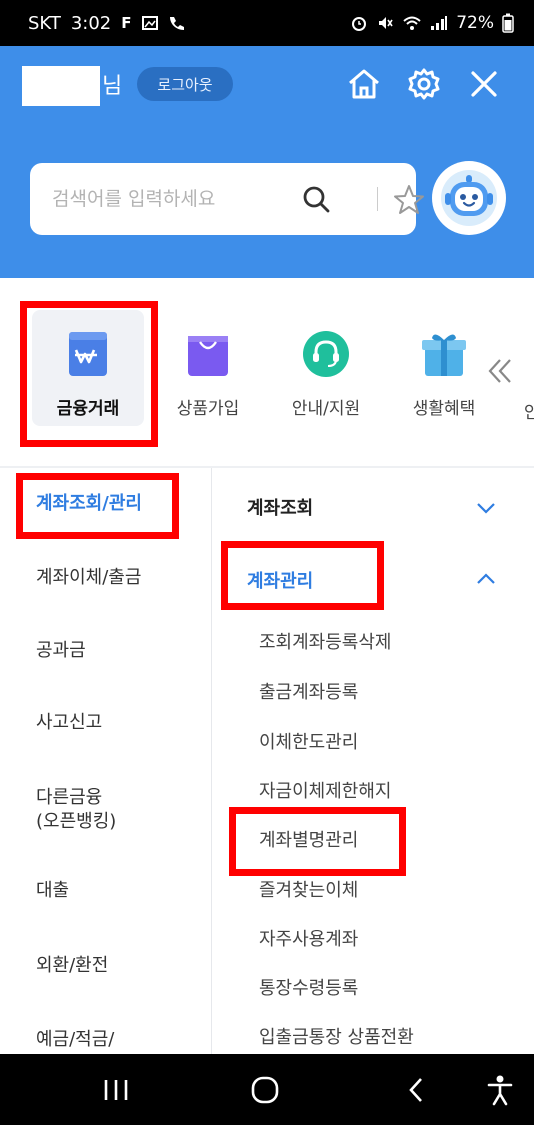 The height and width of the screenshot is (1125, 534). I want to click on left-nav-item-accident-report: 사고신고, so click(69, 723).